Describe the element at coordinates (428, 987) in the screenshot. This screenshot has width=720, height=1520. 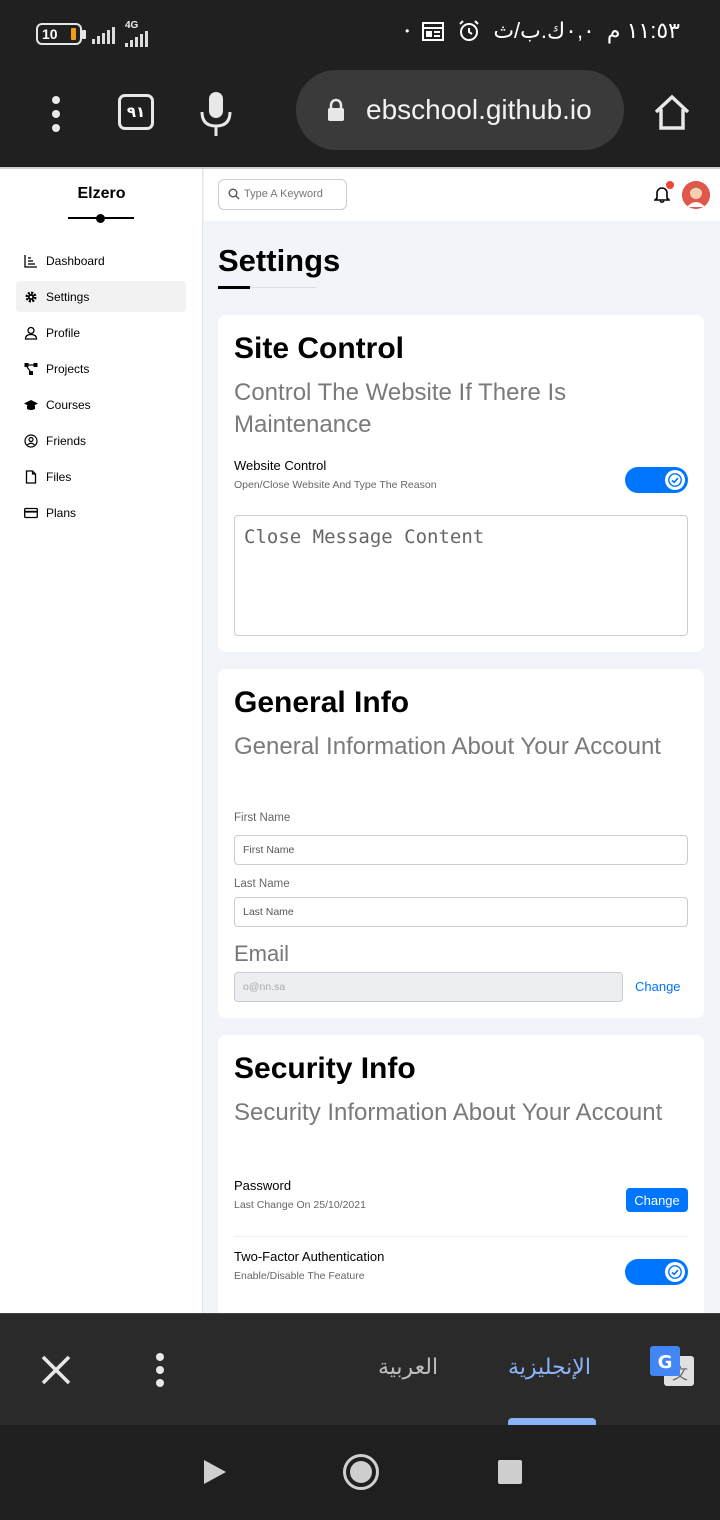
I see `email-field: o@nn.sa` at that location.